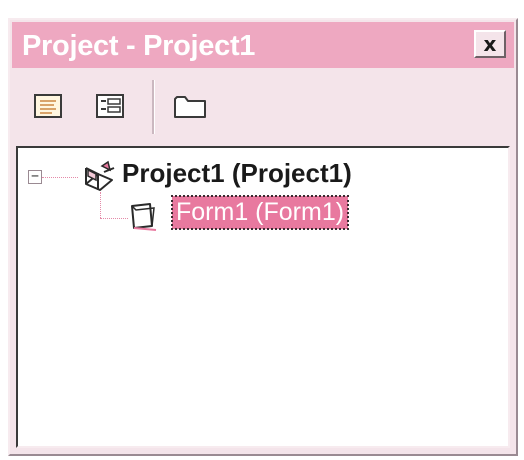 This screenshot has height=460, width=524. What do you see at coordinates (35, 177) in the screenshot?
I see `collapse-toggle: −` at bounding box center [35, 177].